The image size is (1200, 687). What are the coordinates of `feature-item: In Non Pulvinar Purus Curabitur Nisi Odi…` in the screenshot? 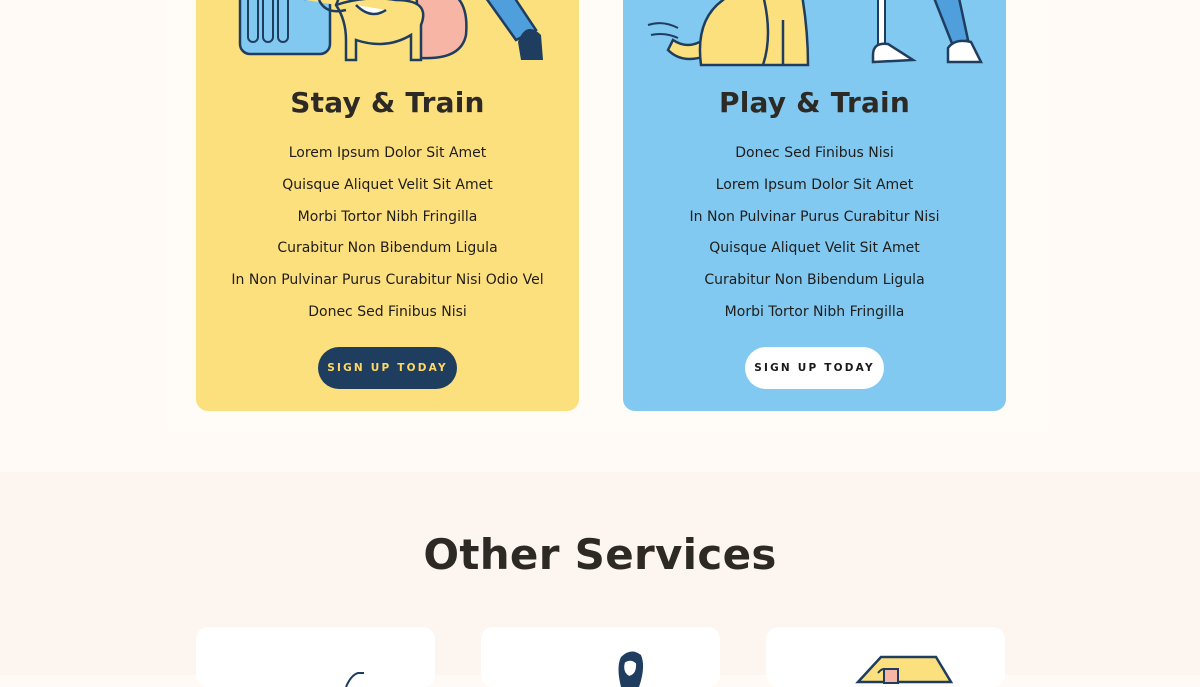 It's located at (387, 280).